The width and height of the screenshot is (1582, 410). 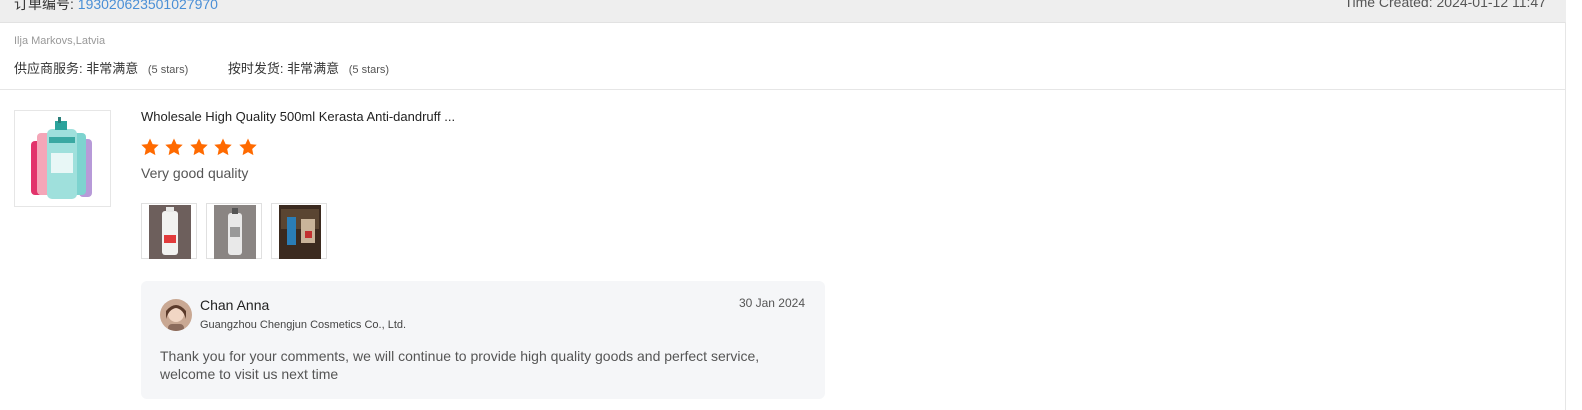 What do you see at coordinates (234, 231) in the screenshot?
I see `review-photo-gray-bottle` at bounding box center [234, 231].